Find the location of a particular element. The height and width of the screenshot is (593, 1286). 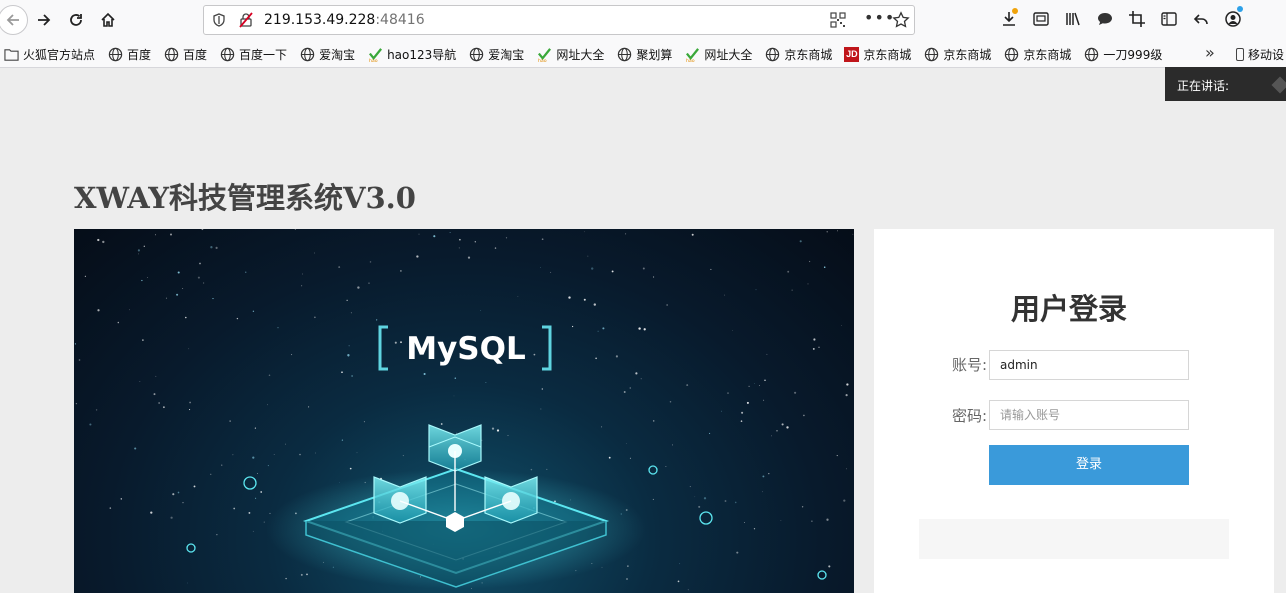

chat-button is located at coordinates (1104, 19).